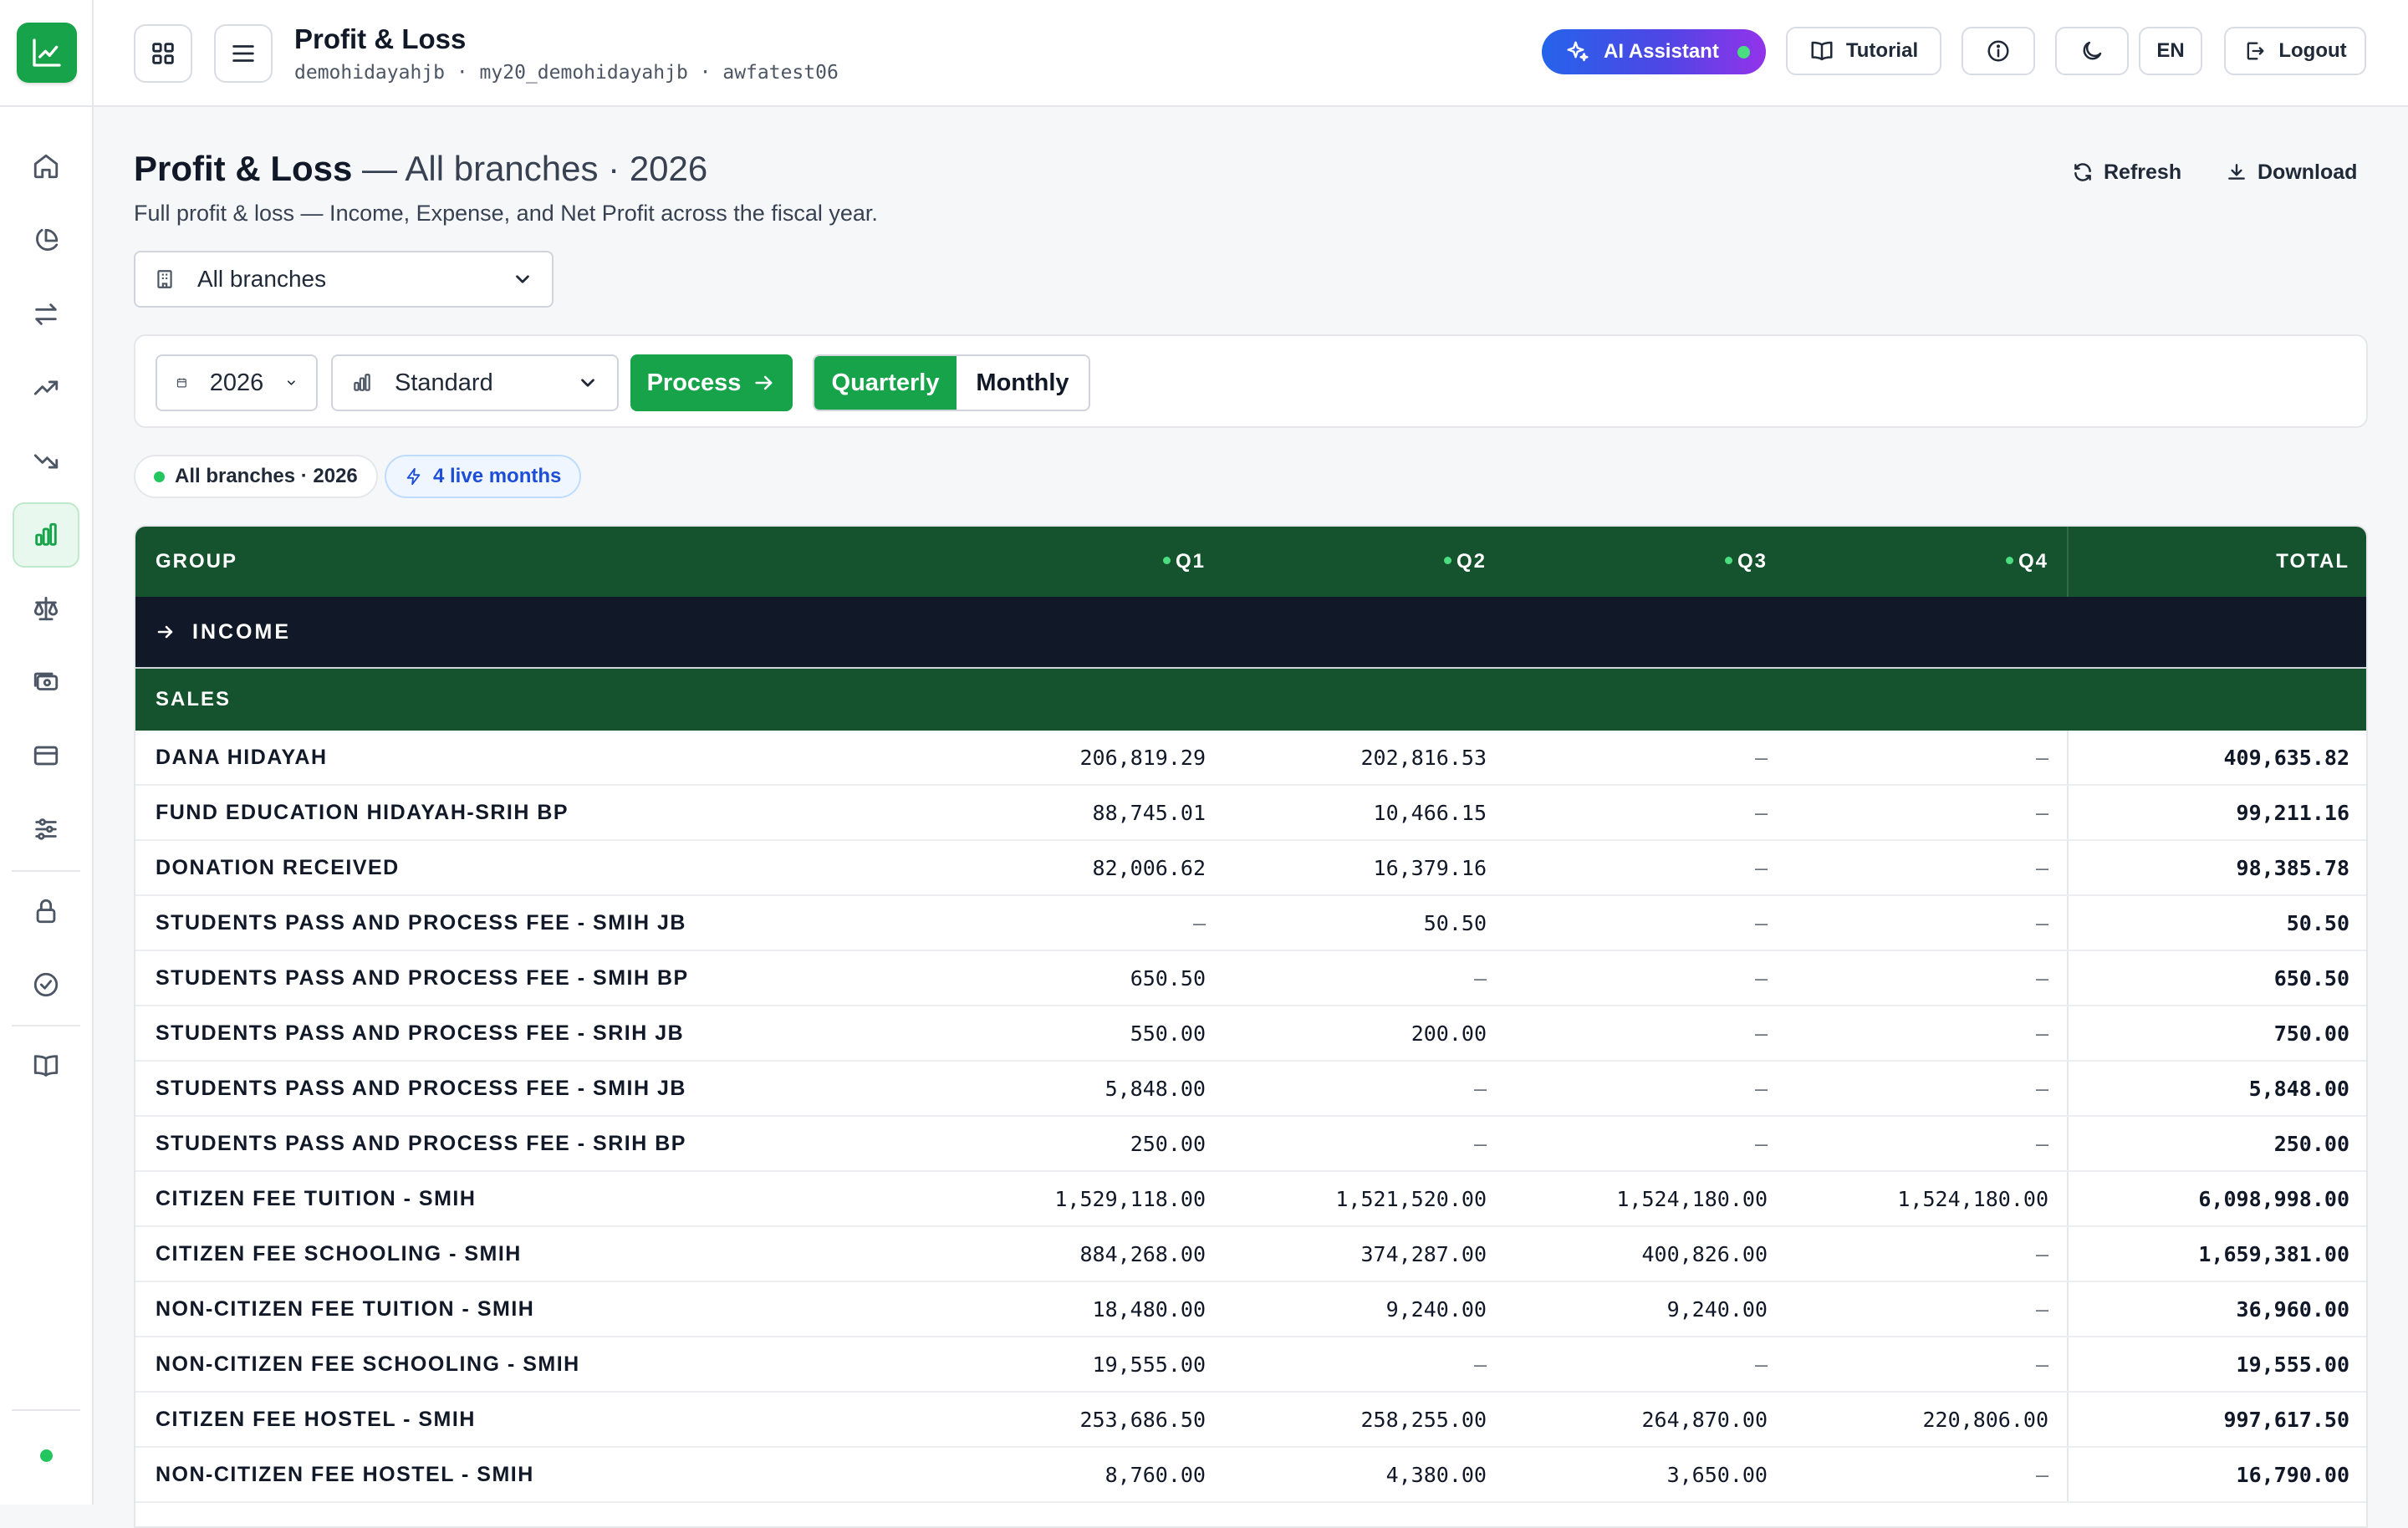 The width and height of the screenshot is (2408, 1528). What do you see at coordinates (46, 1025) in the screenshot?
I see `rail-divider` at bounding box center [46, 1025].